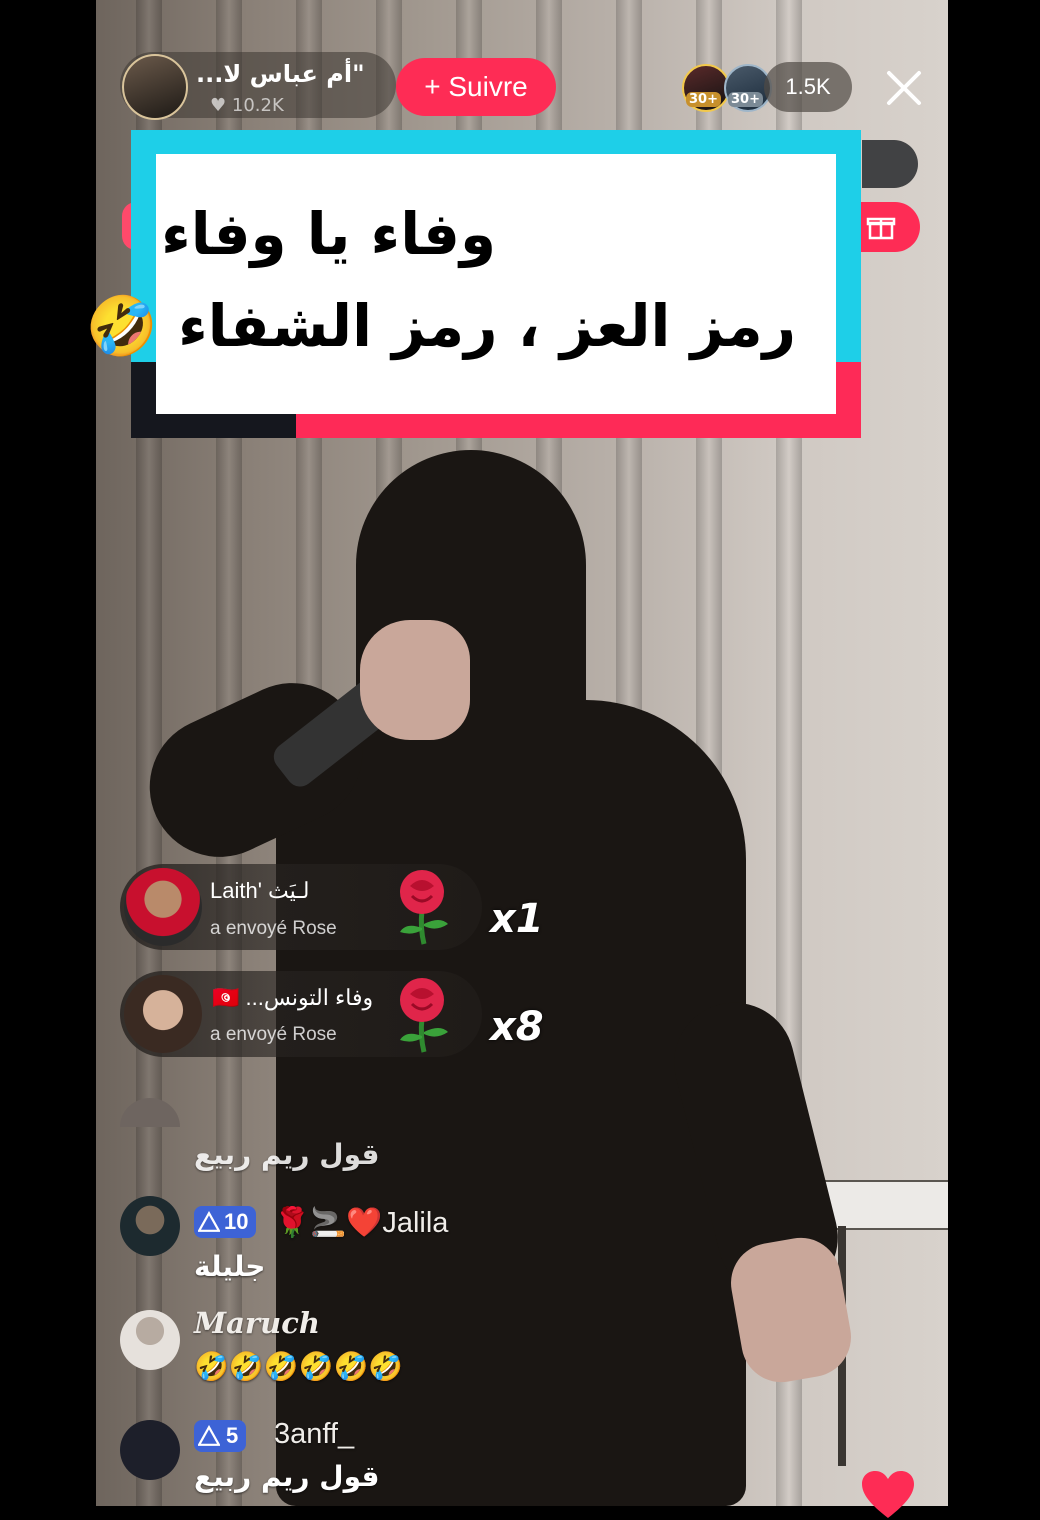 The height and width of the screenshot is (1520, 1040). What do you see at coordinates (328, 234) in the screenshot?
I see `caption-line-1: وفاء يا وفاء` at bounding box center [328, 234].